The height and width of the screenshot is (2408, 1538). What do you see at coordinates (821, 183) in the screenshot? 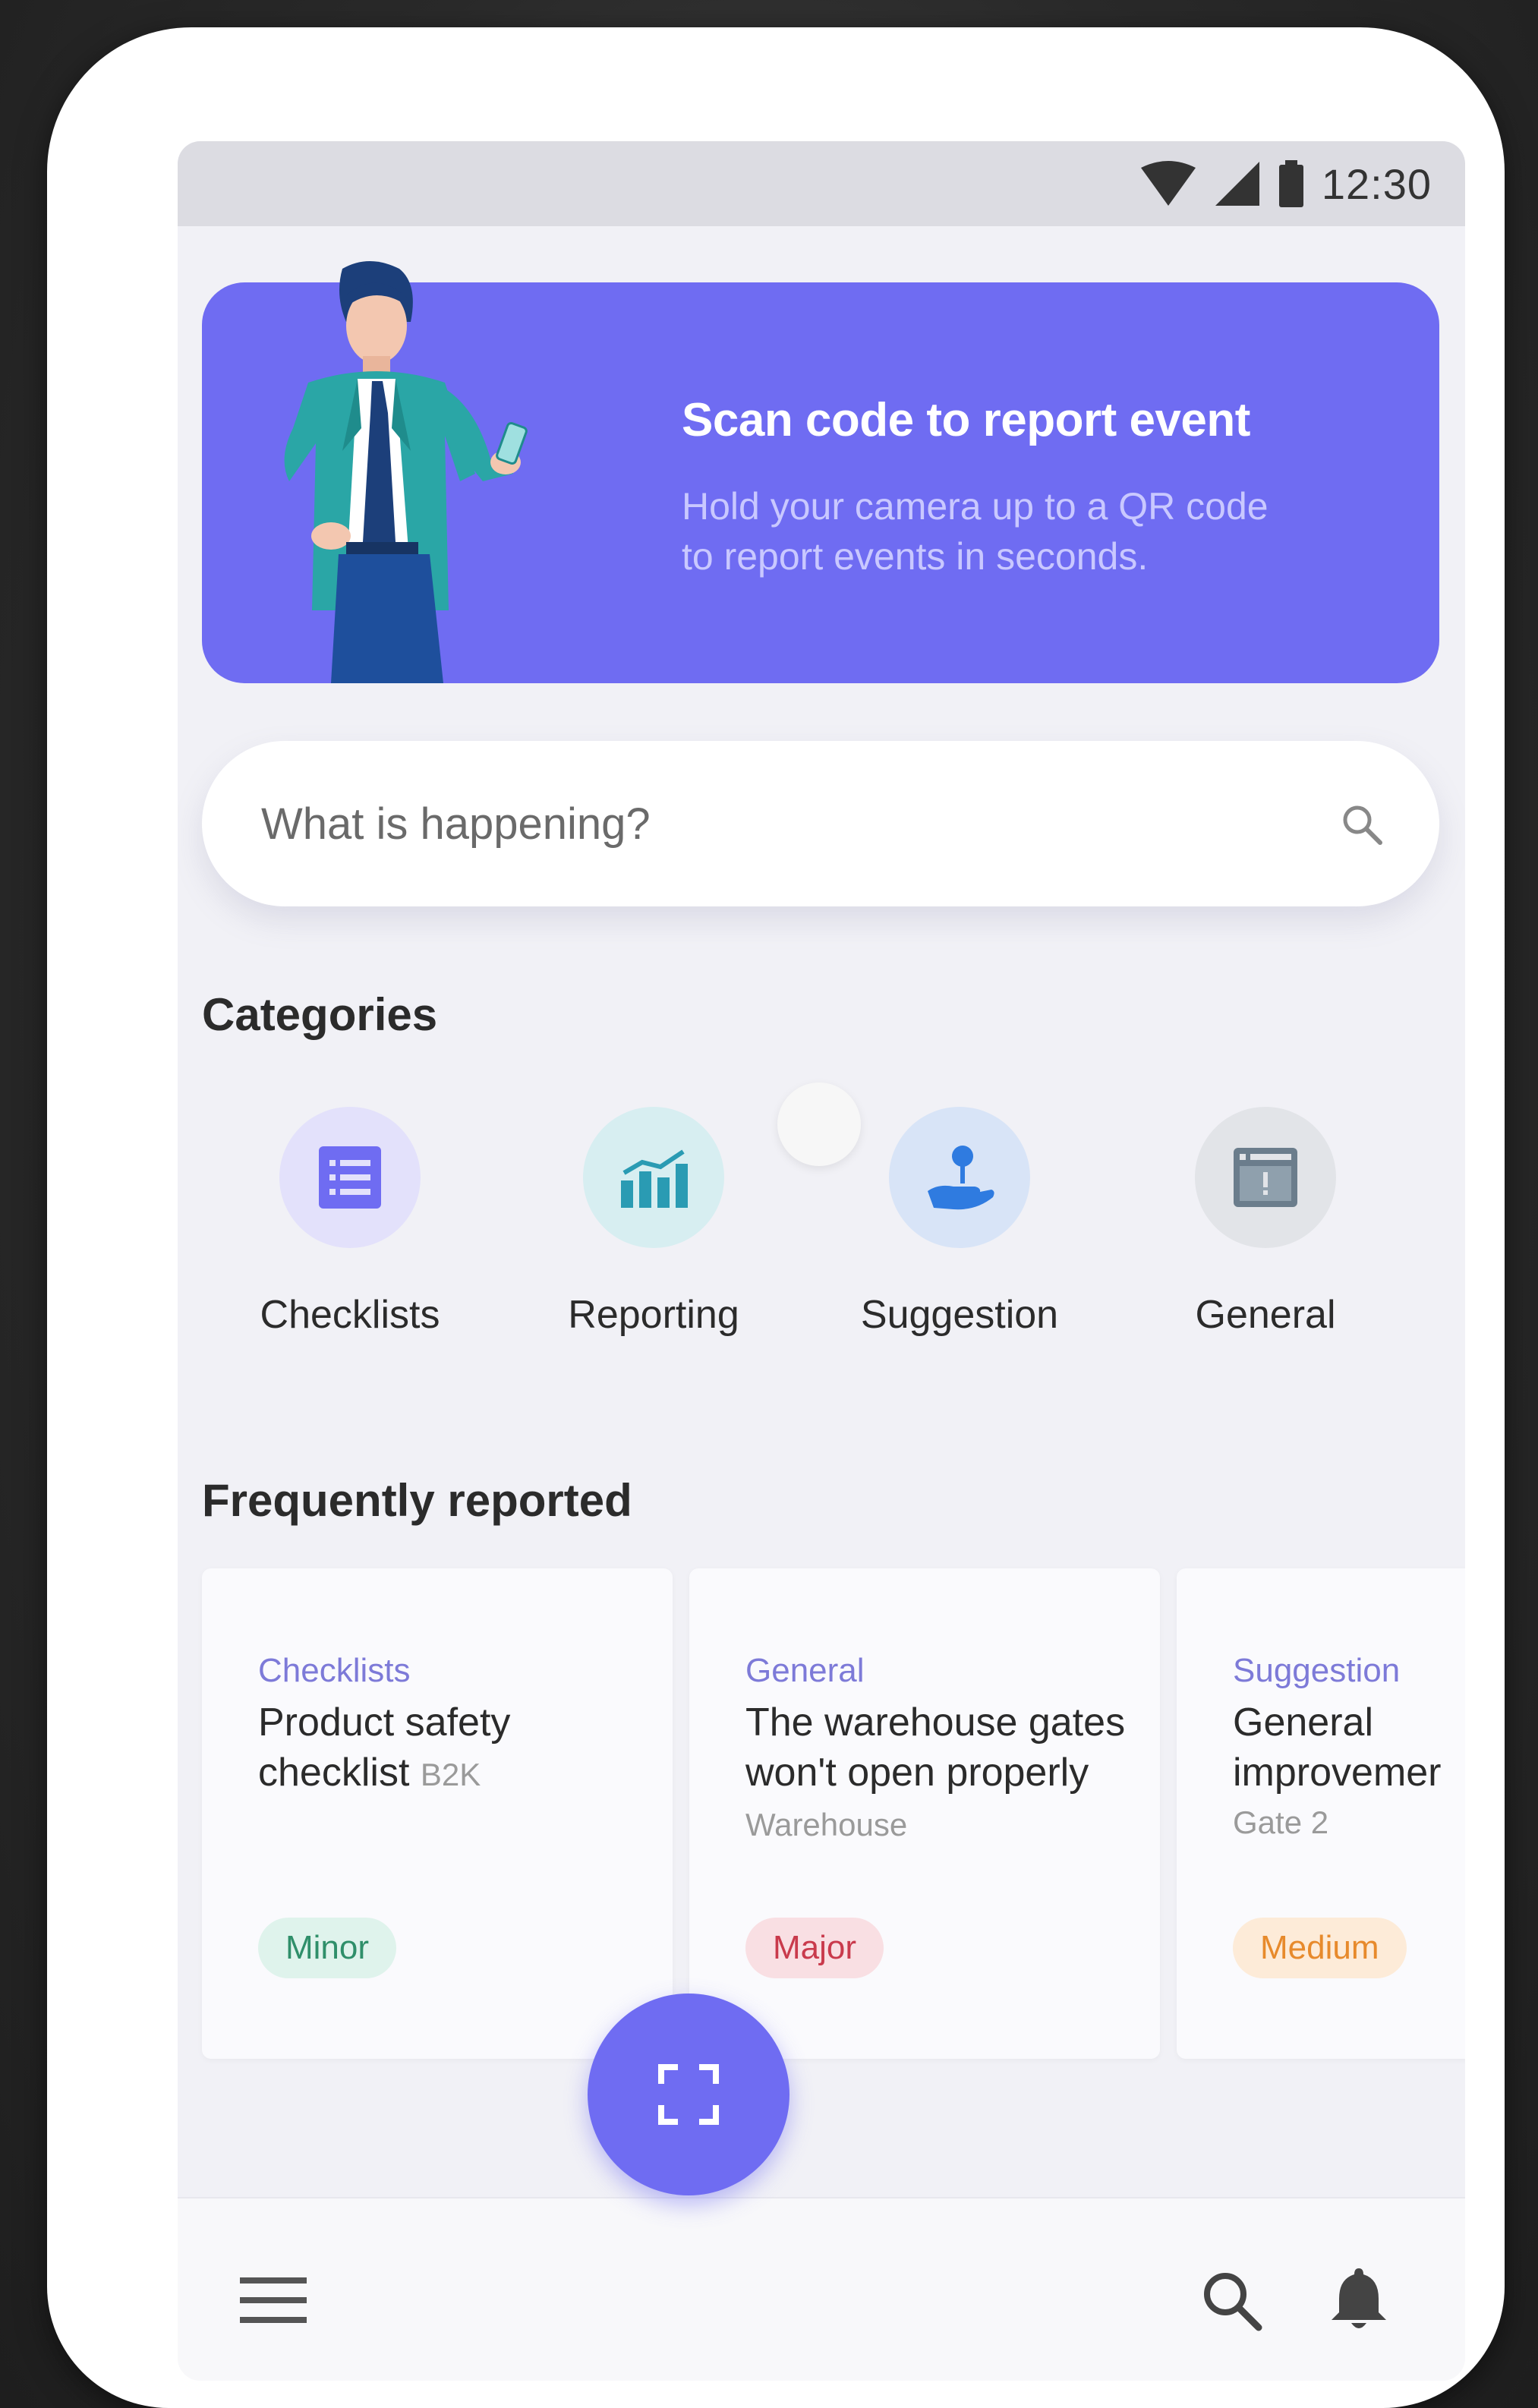
I see `status-bar: 12:30` at bounding box center [821, 183].